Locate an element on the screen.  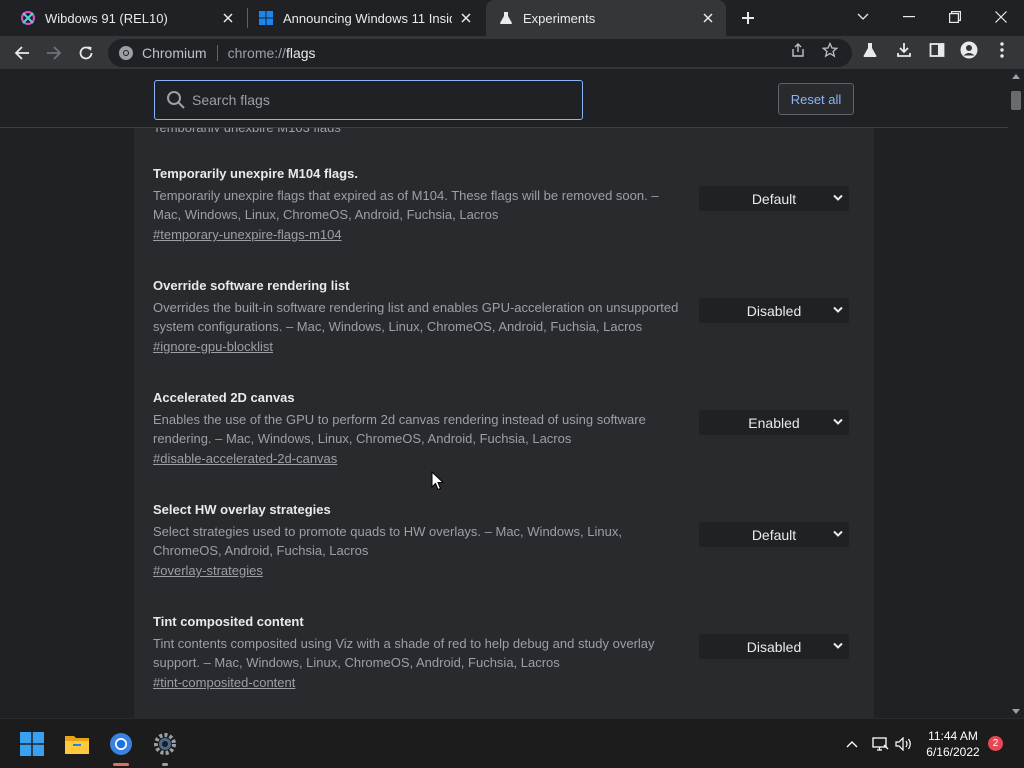
chromium-site-icon is located at coordinates (126, 53).